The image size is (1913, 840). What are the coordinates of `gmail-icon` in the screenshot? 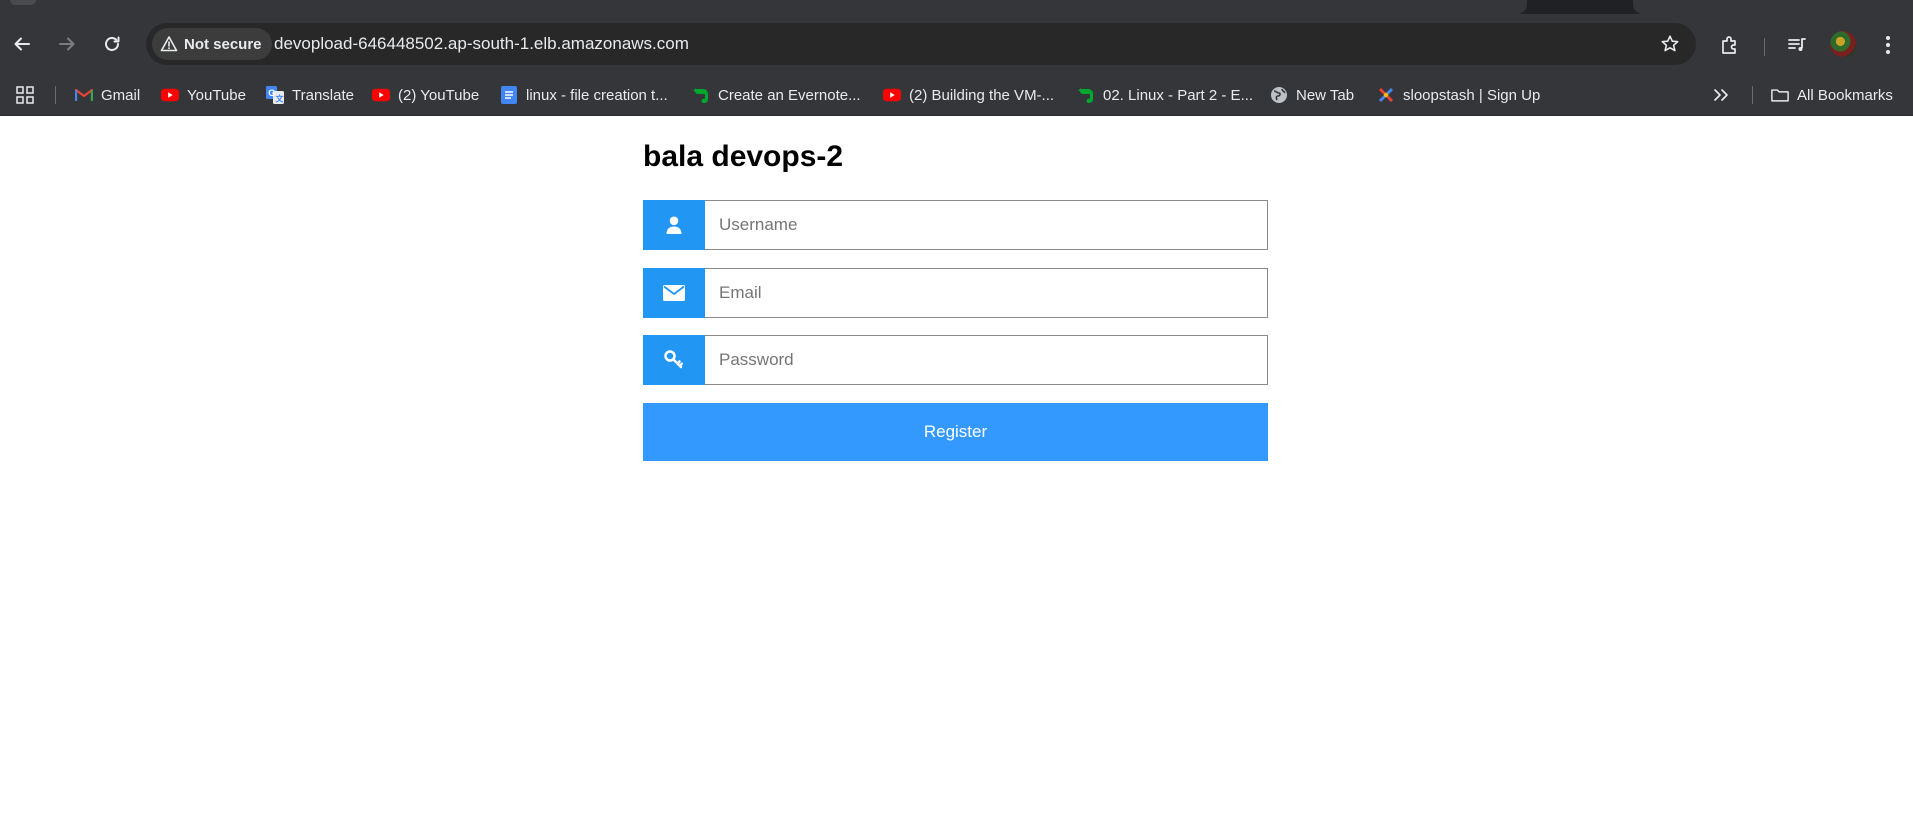 It's located at (84, 95).